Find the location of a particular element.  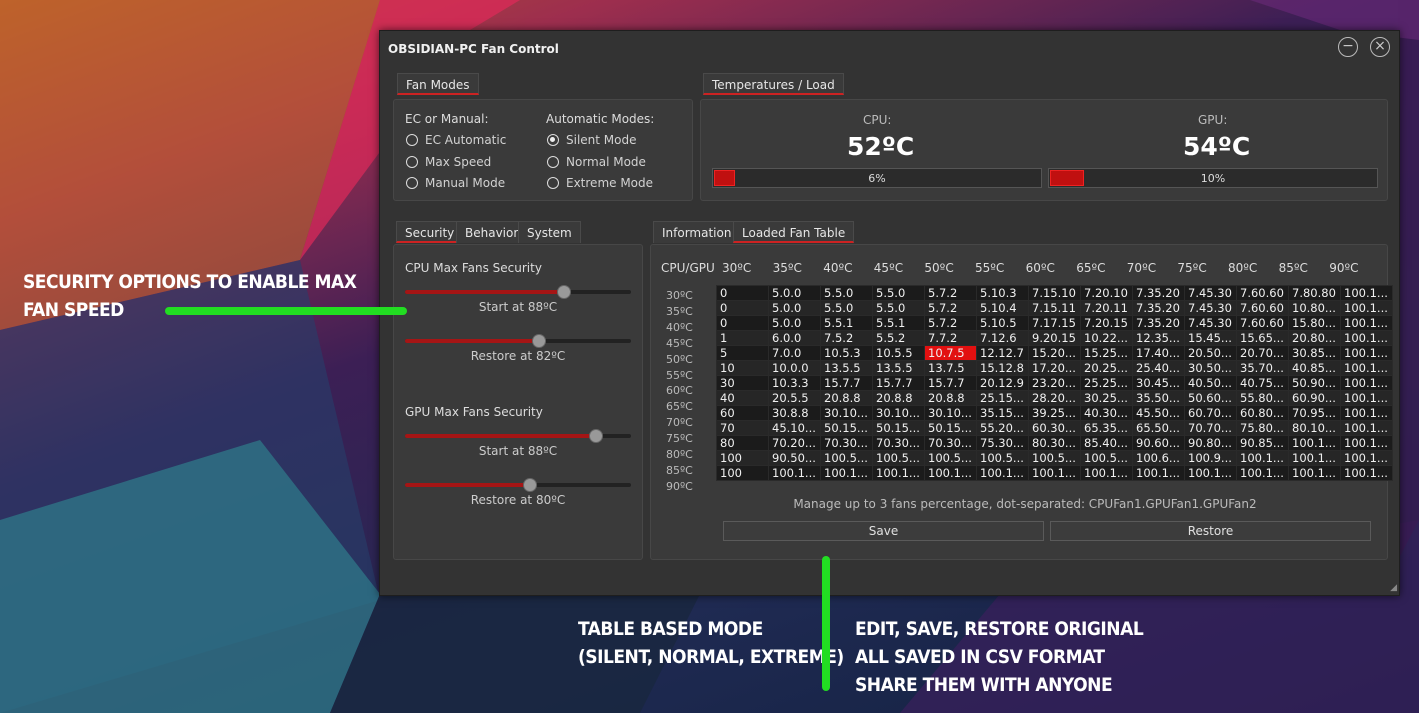

table-cell: 10.3.3 is located at coordinates (794, 383).